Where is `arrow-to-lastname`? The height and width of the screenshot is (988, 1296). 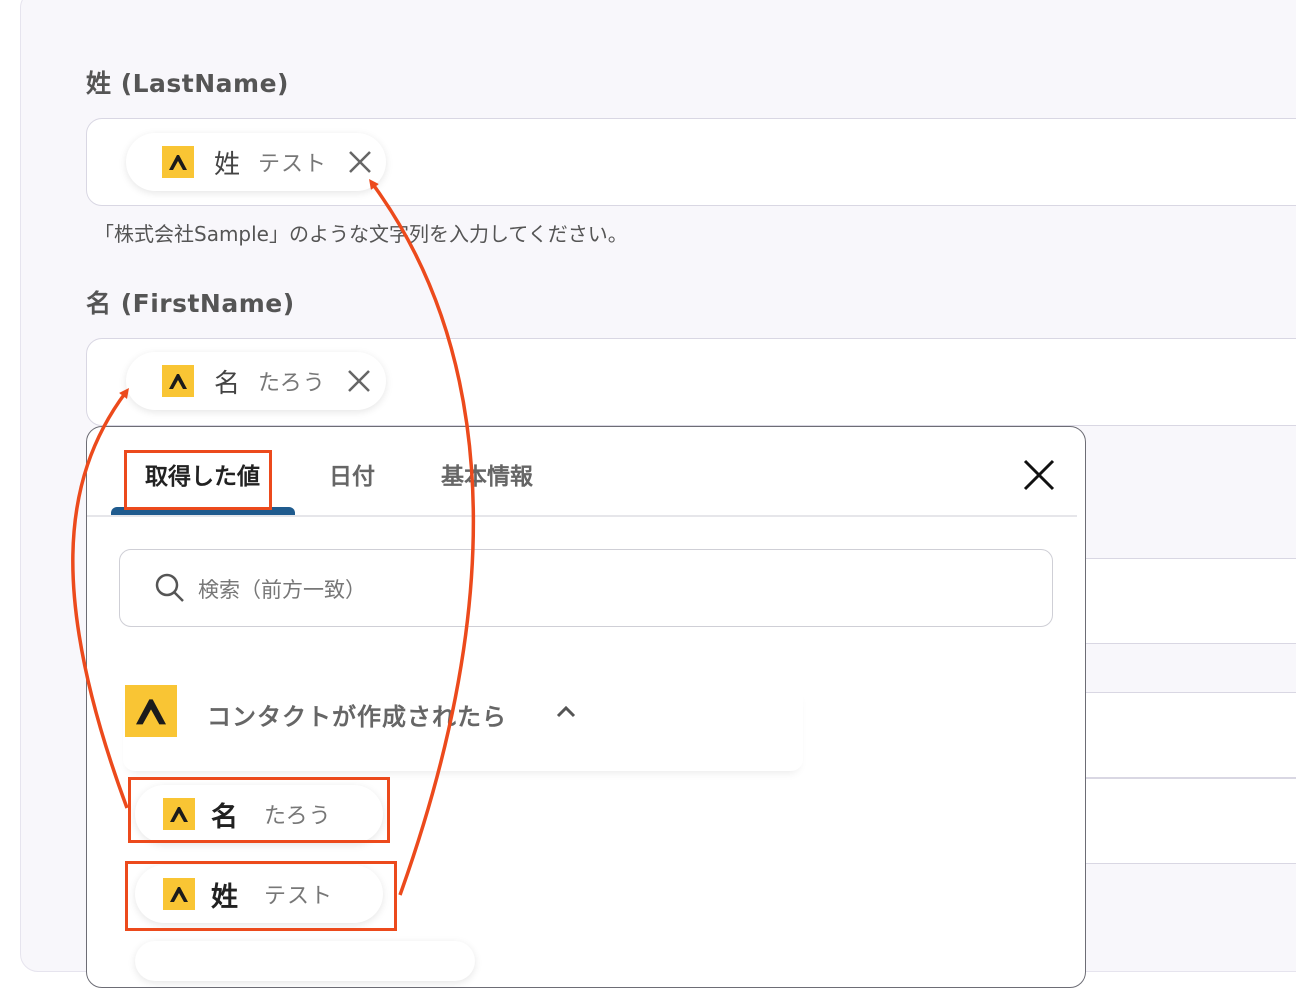
arrow-to-lastname is located at coordinates (422, 537).